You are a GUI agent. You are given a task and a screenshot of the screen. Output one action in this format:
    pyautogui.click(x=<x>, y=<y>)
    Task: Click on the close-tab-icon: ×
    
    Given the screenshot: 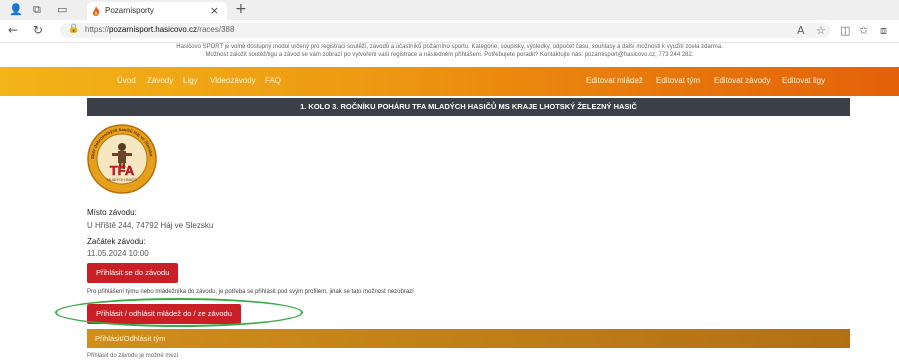 What is the action you would take?
    pyautogui.click(x=214, y=10)
    